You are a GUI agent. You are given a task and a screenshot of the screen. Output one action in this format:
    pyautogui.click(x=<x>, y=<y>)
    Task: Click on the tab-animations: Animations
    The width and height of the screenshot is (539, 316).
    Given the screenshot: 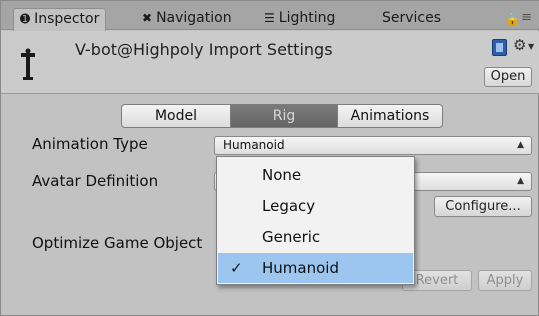 What is the action you would take?
    pyautogui.click(x=390, y=116)
    